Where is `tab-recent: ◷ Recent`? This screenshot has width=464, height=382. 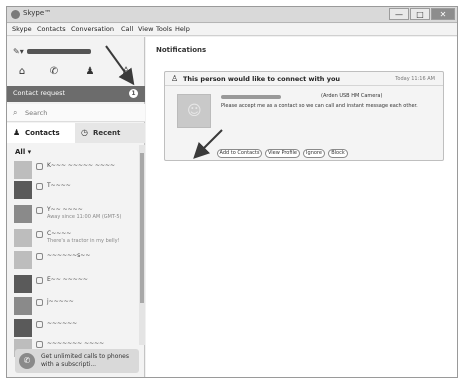
tab-recent: ◷ Recent is located at coordinates (110, 133).